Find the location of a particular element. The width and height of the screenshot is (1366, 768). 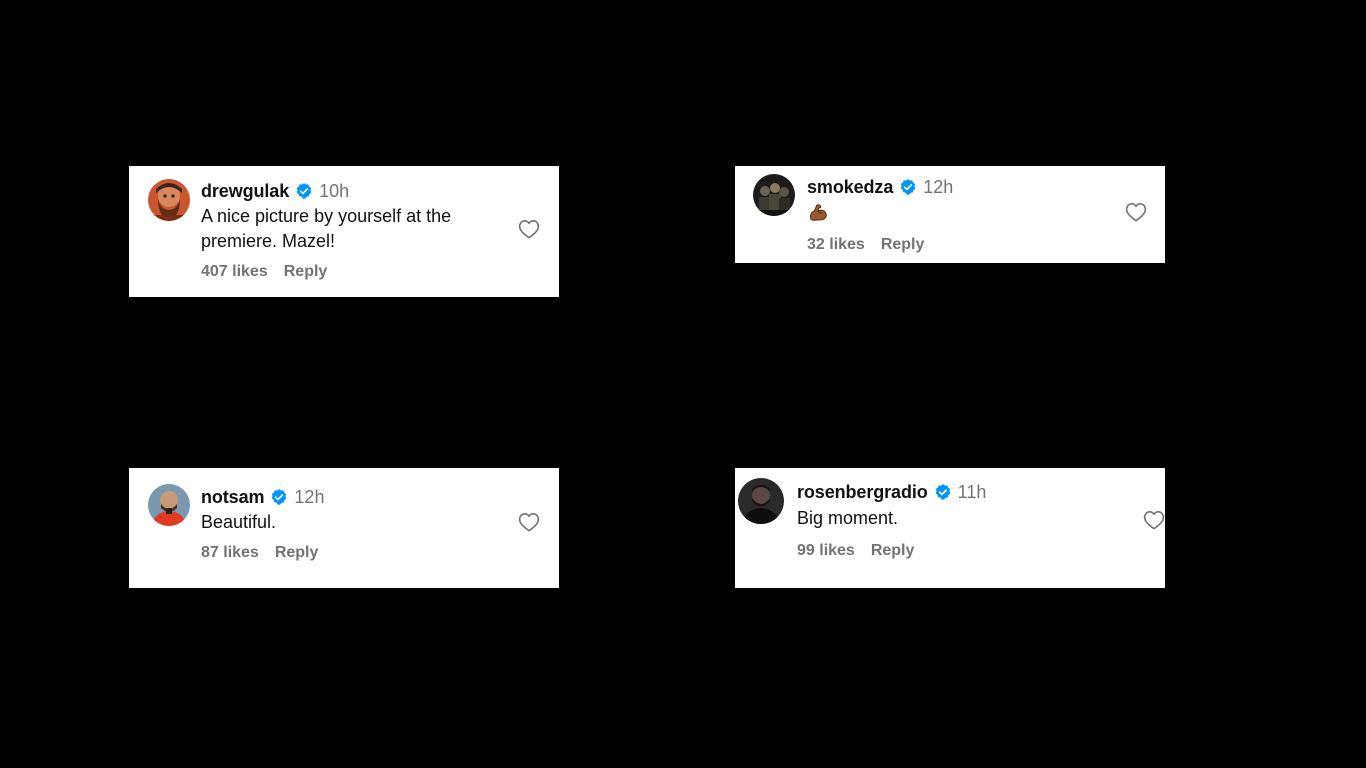

comment-header: rosenbergradio 11h is located at coordinates (891, 492).